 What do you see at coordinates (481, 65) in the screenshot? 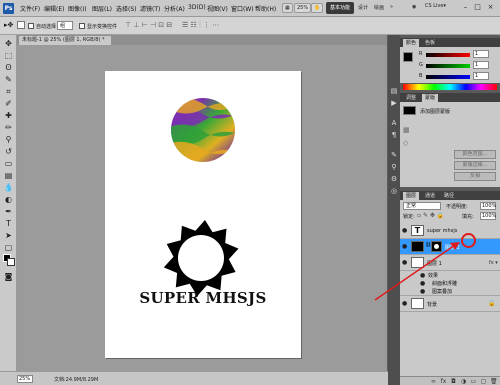
I see `green-value: 1` at bounding box center [481, 65].